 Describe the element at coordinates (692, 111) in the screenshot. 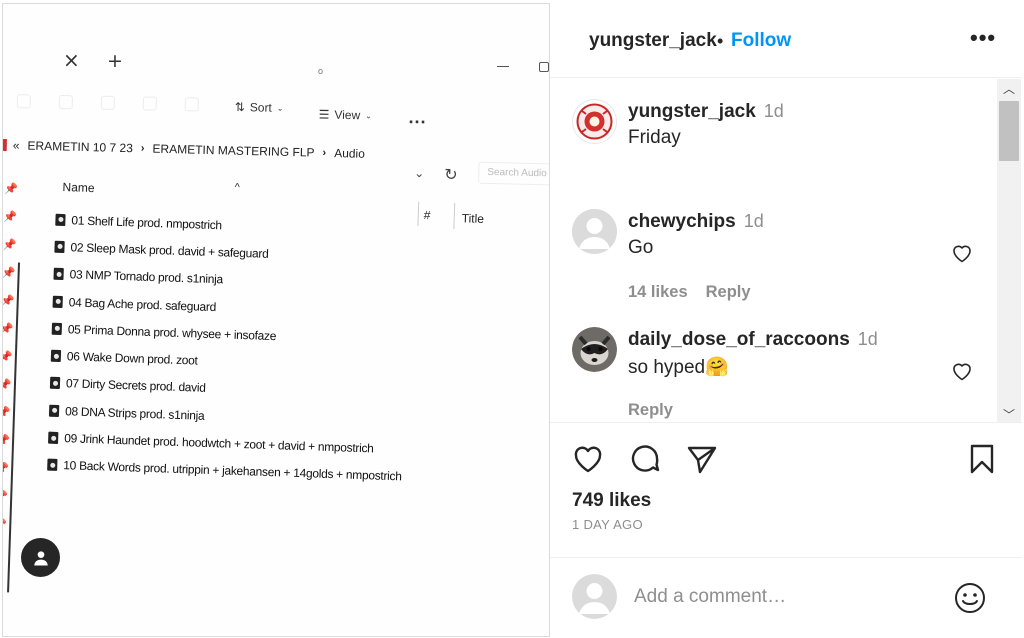

I see `username-text: yungster_jack` at that location.